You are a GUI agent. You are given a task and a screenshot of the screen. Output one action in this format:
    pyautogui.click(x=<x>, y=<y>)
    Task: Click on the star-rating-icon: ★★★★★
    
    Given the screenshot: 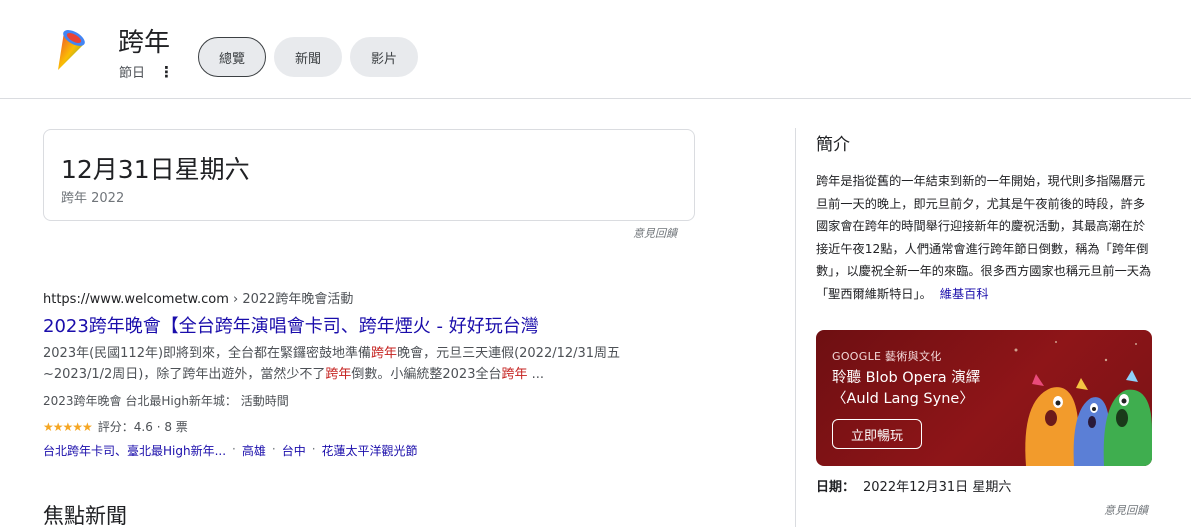 What is the action you would take?
    pyautogui.click(x=68, y=426)
    